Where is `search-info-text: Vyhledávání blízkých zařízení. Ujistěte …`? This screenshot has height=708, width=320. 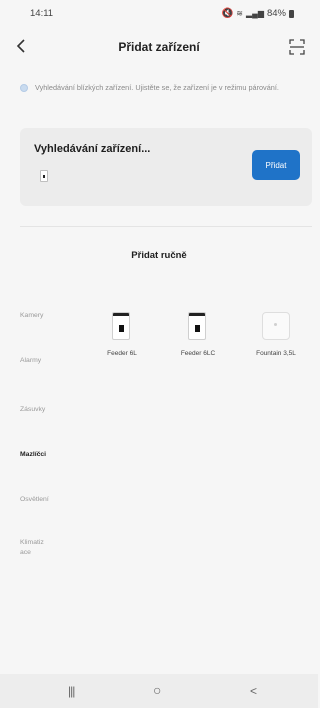
search-info-text: Vyhledávání blízkých zařízení. Ujistěte … is located at coordinates (157, 87).